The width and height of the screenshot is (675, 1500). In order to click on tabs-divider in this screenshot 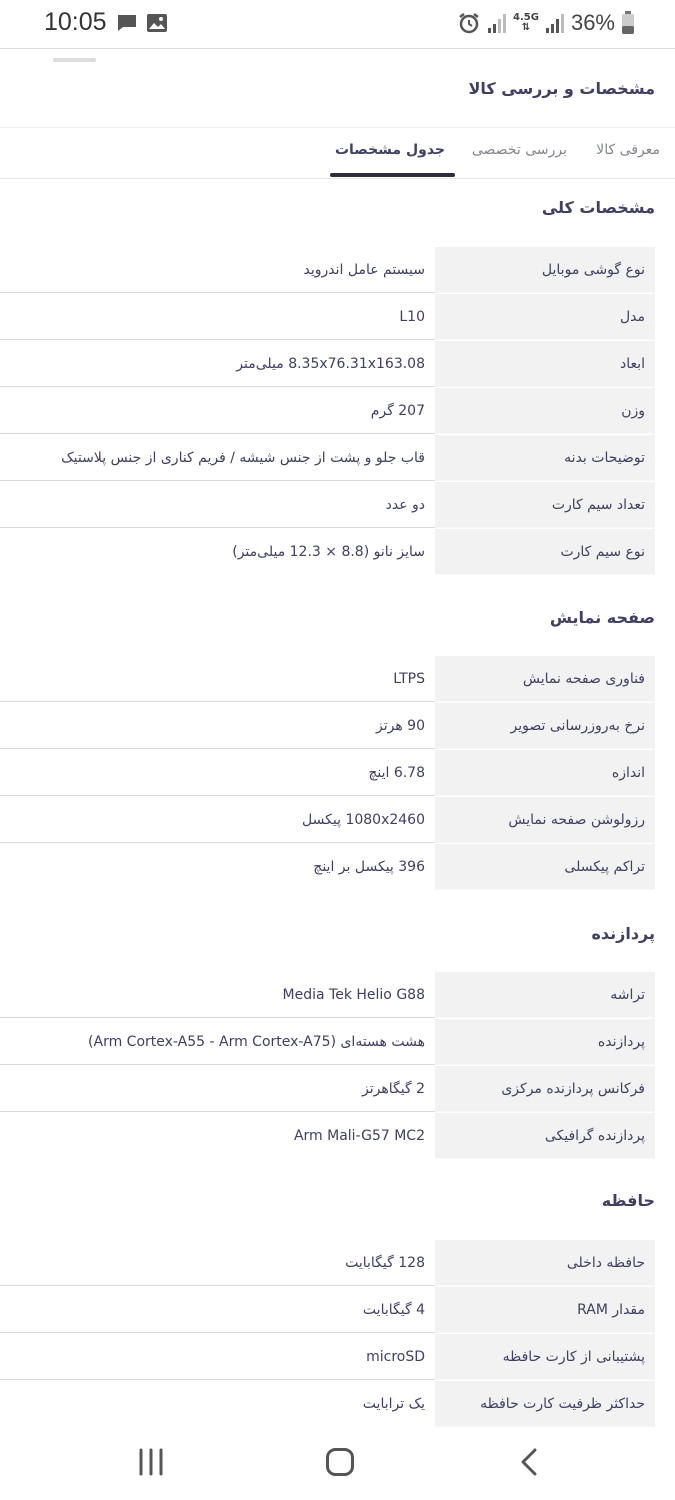, I will do `click(337, 178)`.